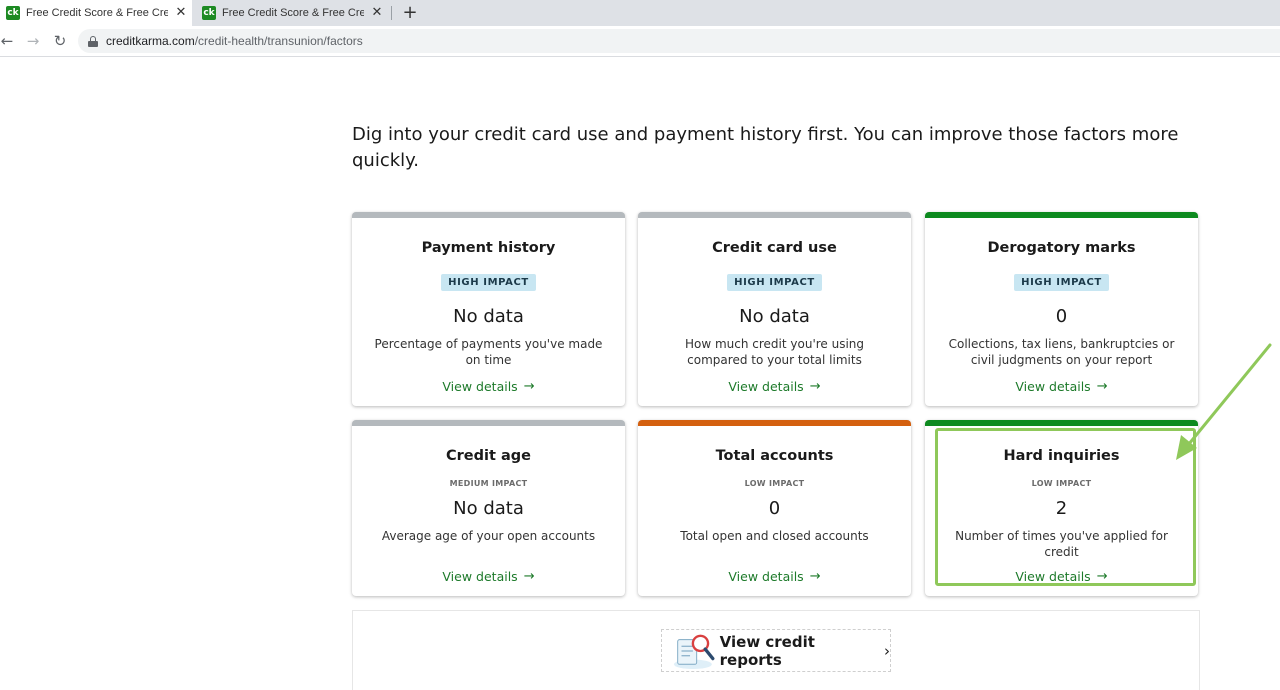  I want to click on new-tab-button: +, so click(410, 13).